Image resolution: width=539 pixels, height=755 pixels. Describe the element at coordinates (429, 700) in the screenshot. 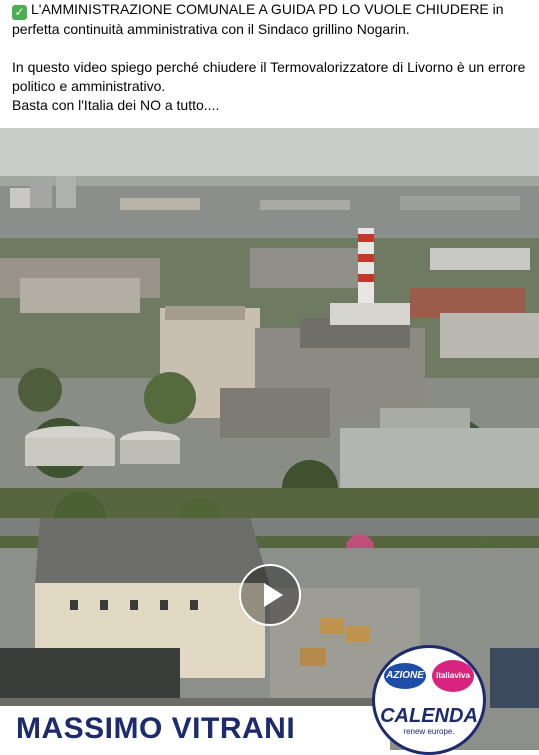

I see `party-logo` at that location.